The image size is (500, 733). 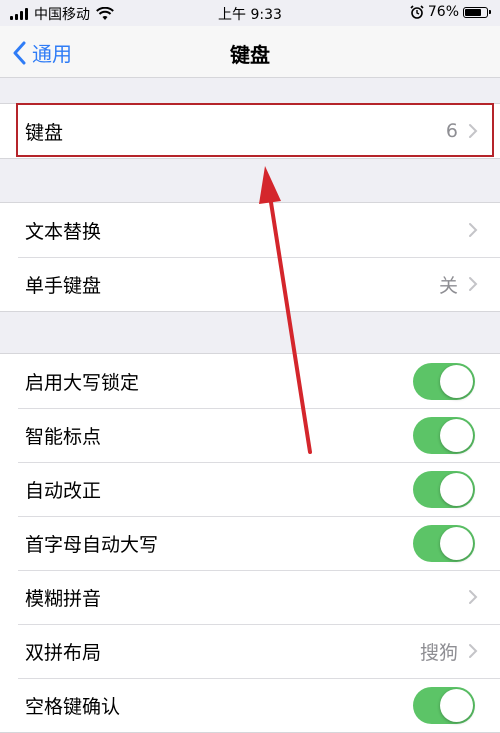 I want to click on caps-lock-toggle, so click(x=444, y=381).